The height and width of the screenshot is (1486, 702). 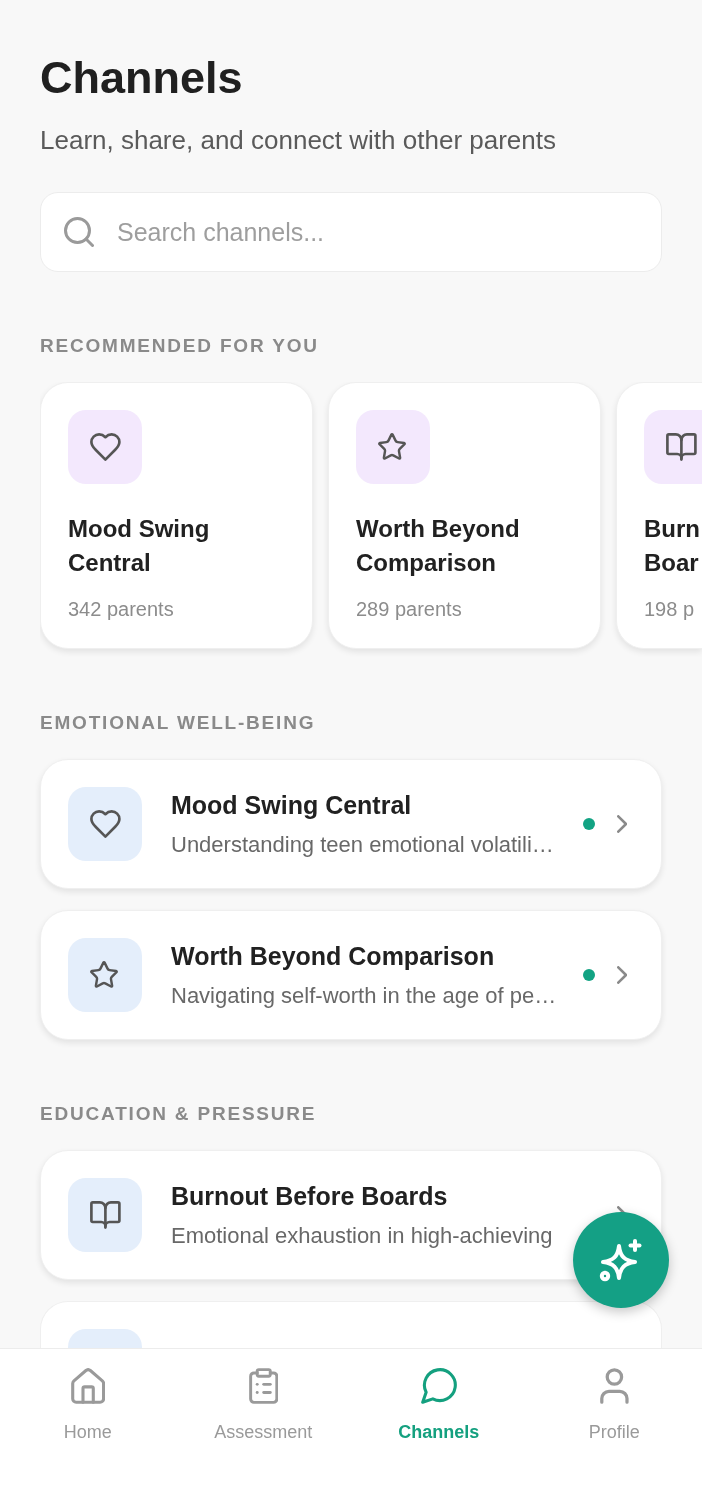 What do you see at coordinates (621, 1260) in the screenshot?
I see `sparkle-icon` at bounding box center [621, 1260].